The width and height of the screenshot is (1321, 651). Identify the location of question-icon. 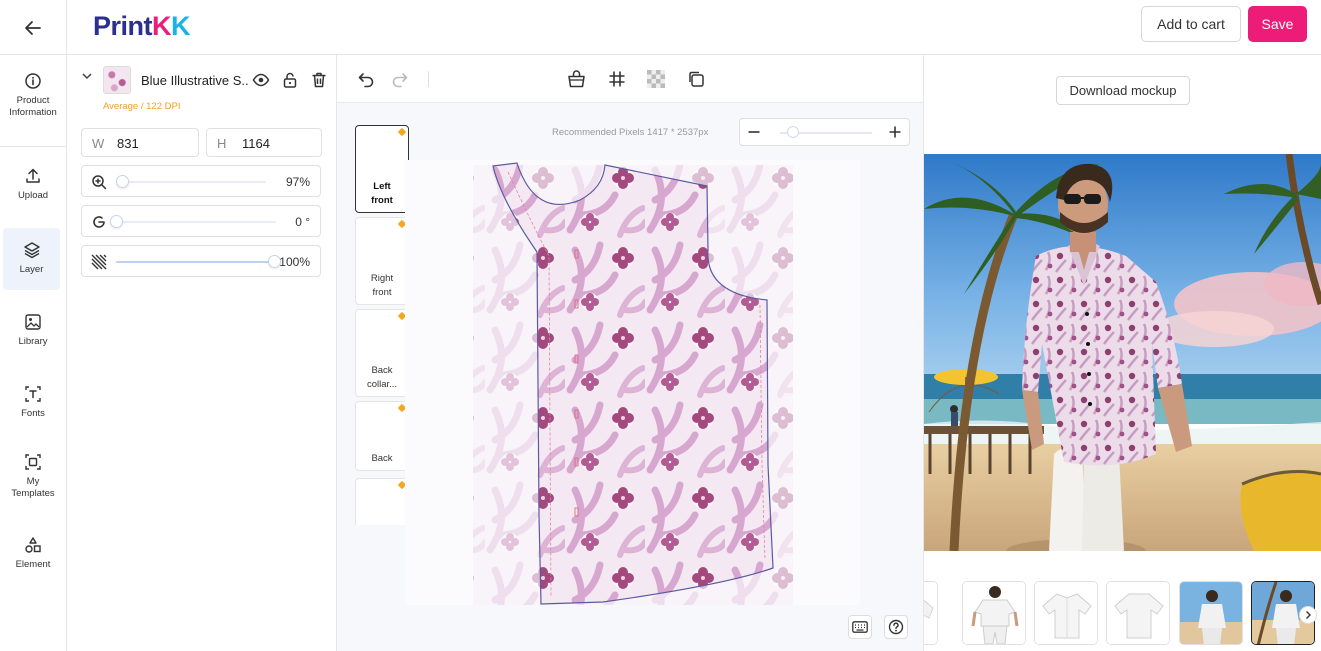
(896, 627).